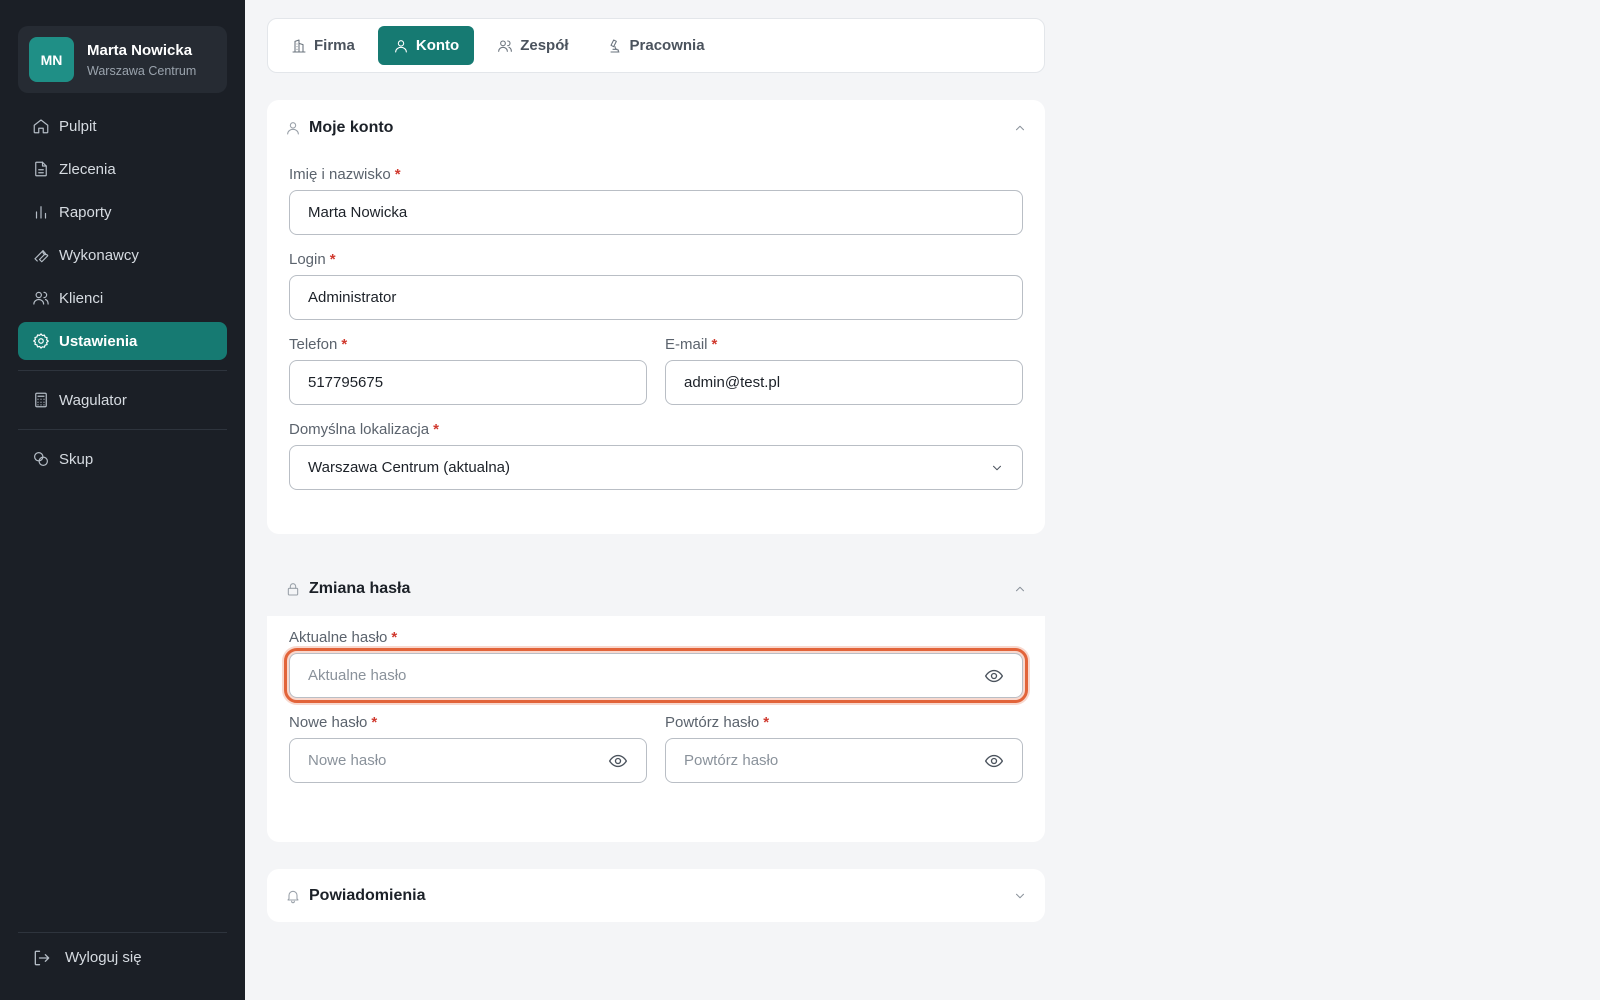 The width and height of the screenshot is (1600, 1000). What do you see at coordinates (468, 382) in the screenshot?
I see `phone-input: 517795675` at bounding box center [468, 382].